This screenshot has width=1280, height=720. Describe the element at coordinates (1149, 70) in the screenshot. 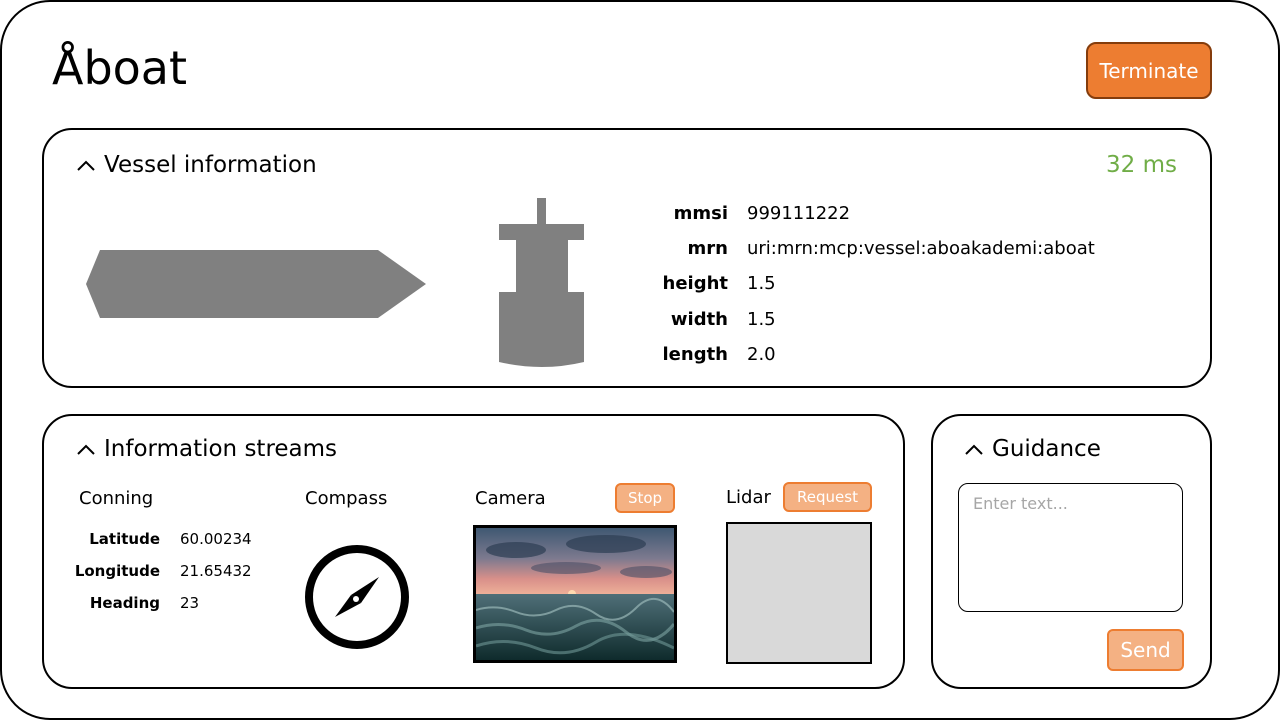

I see `terminate-button: Terminate` at that location.